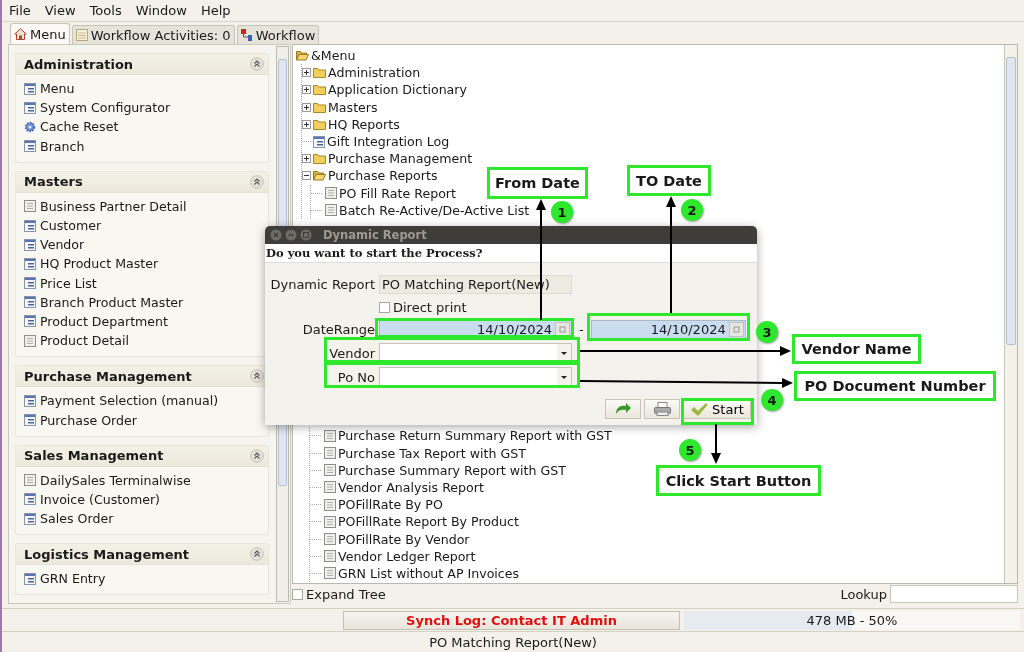 The image size is (1024, 652). What do you see at coordinates (94, 456) in the screenshot?
I see `section-title: Sales Management` at bounding box center [94, 456].